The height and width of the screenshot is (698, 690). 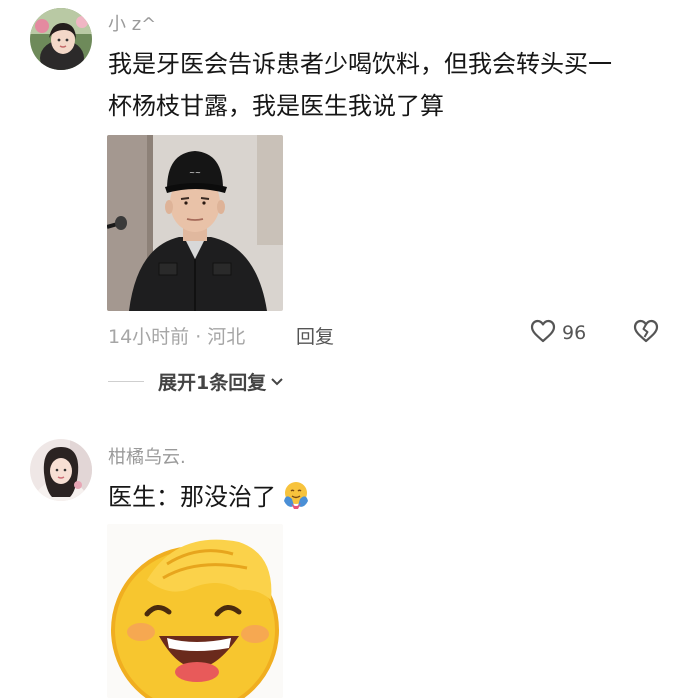 I want to click on hugging-face-emoji, so click(x=296, y=501).